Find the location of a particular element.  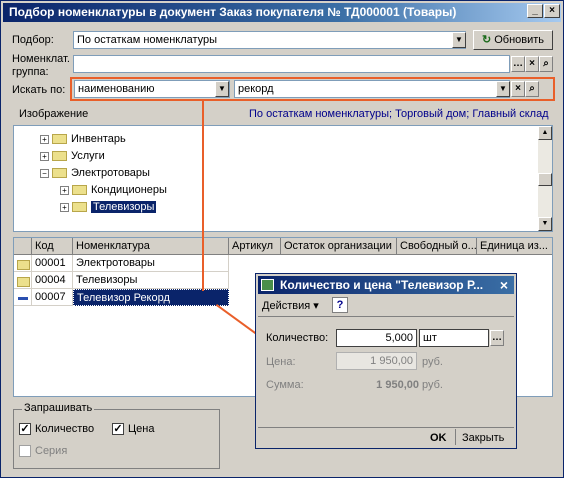

scroll-thumb is located at coordinates (545, 179).